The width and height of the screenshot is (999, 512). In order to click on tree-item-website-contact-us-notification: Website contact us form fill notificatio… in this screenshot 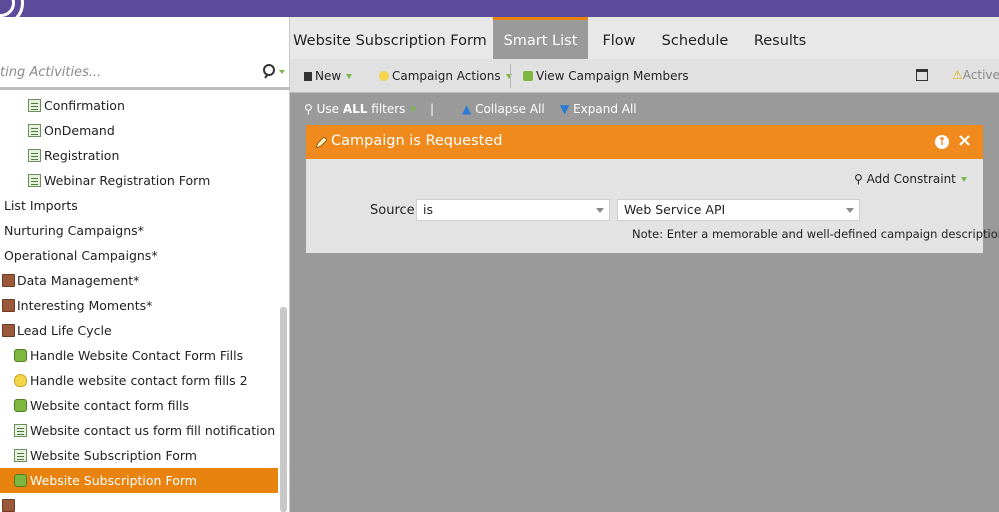, I will do `click(139, 430)`.